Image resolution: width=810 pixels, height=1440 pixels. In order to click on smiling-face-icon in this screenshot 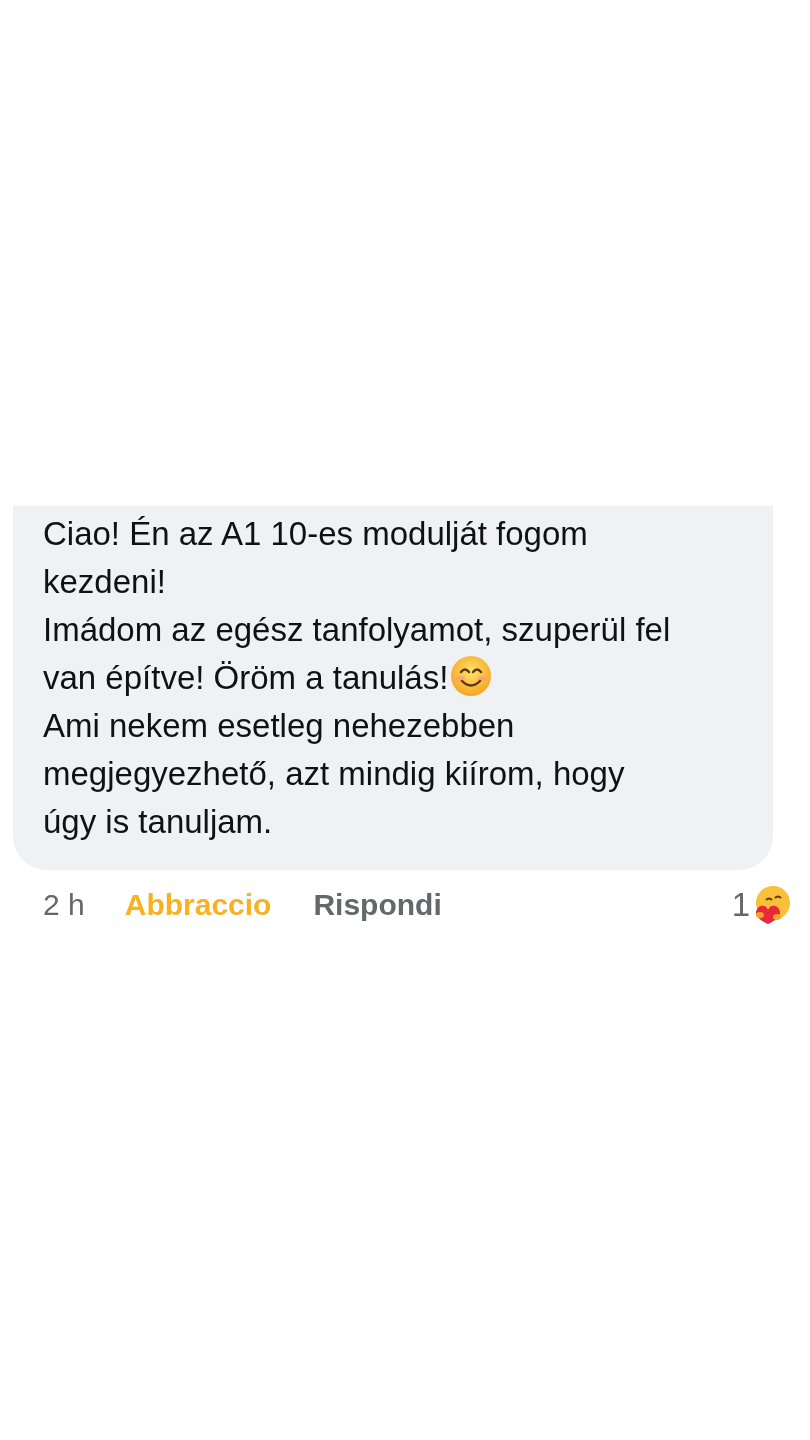, I will do `click(471, 676)`.